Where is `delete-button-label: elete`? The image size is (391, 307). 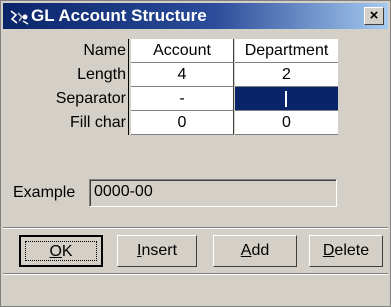
delete-button-label: elete is located at coordinates (352, 250).